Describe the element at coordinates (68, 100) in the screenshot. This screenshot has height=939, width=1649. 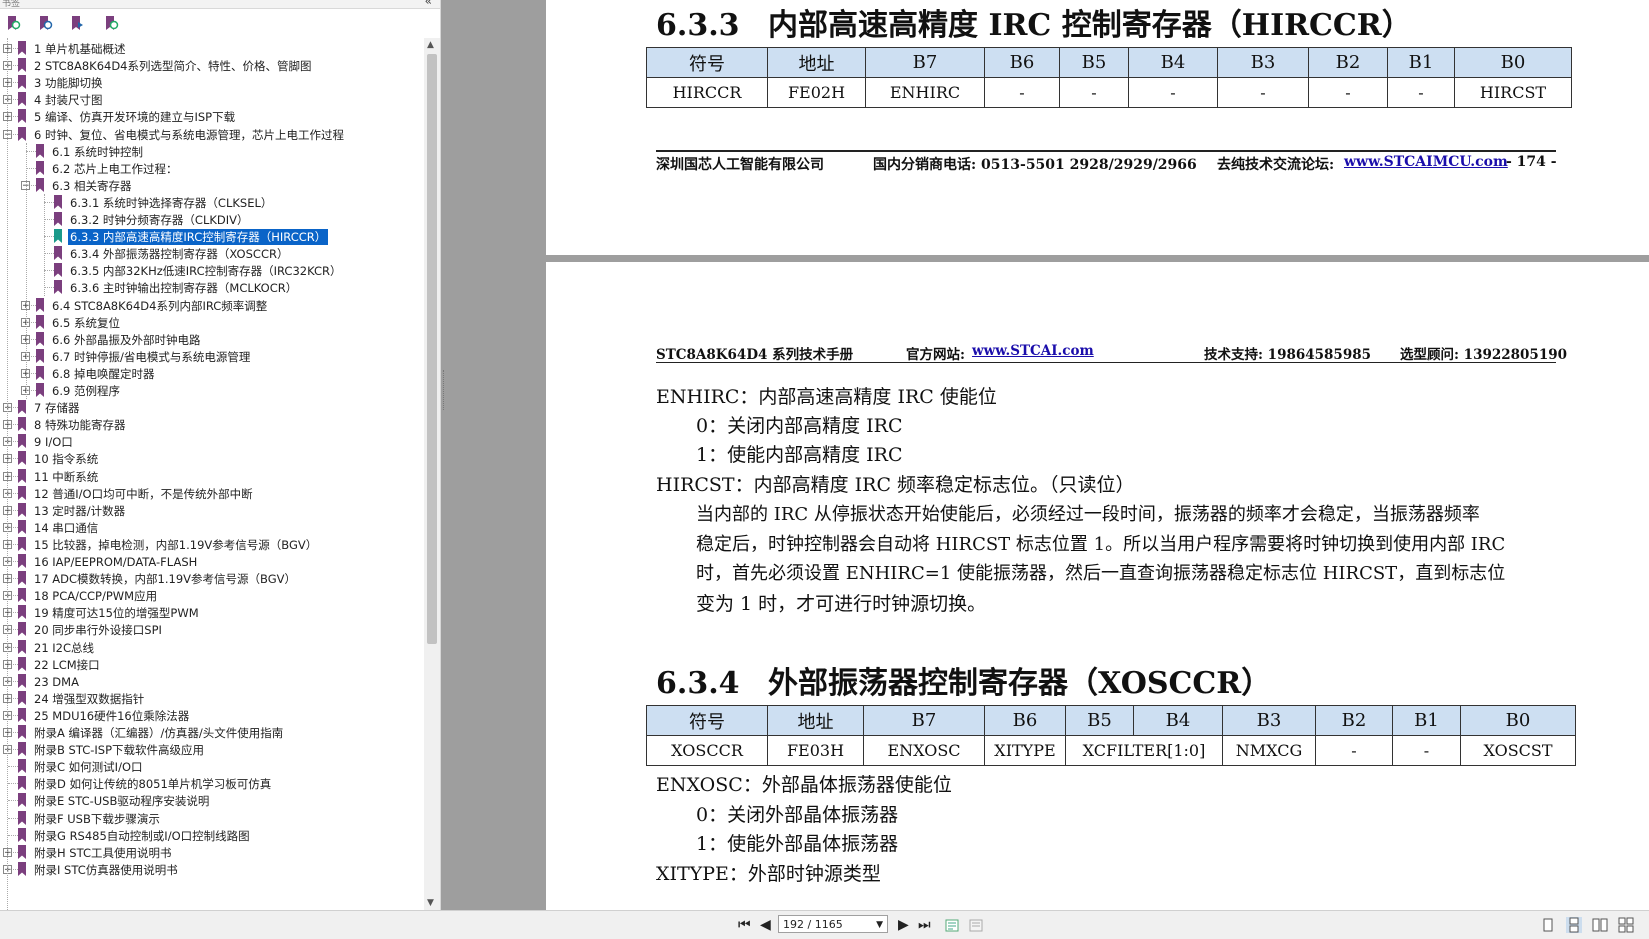
I see `bookmark-label: 4 封装尺寸图` at that location.